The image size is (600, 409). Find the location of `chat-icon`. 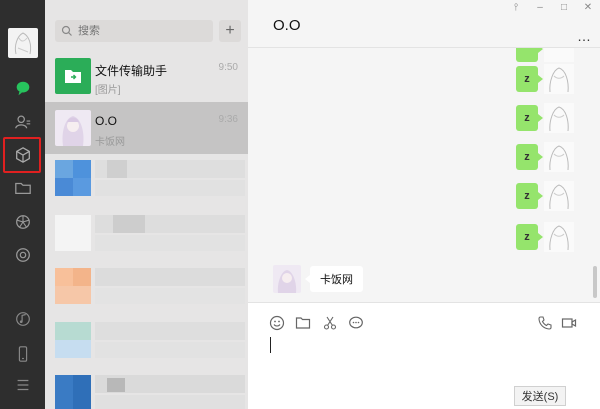

chat-icon is located at coordinates (22, 88).